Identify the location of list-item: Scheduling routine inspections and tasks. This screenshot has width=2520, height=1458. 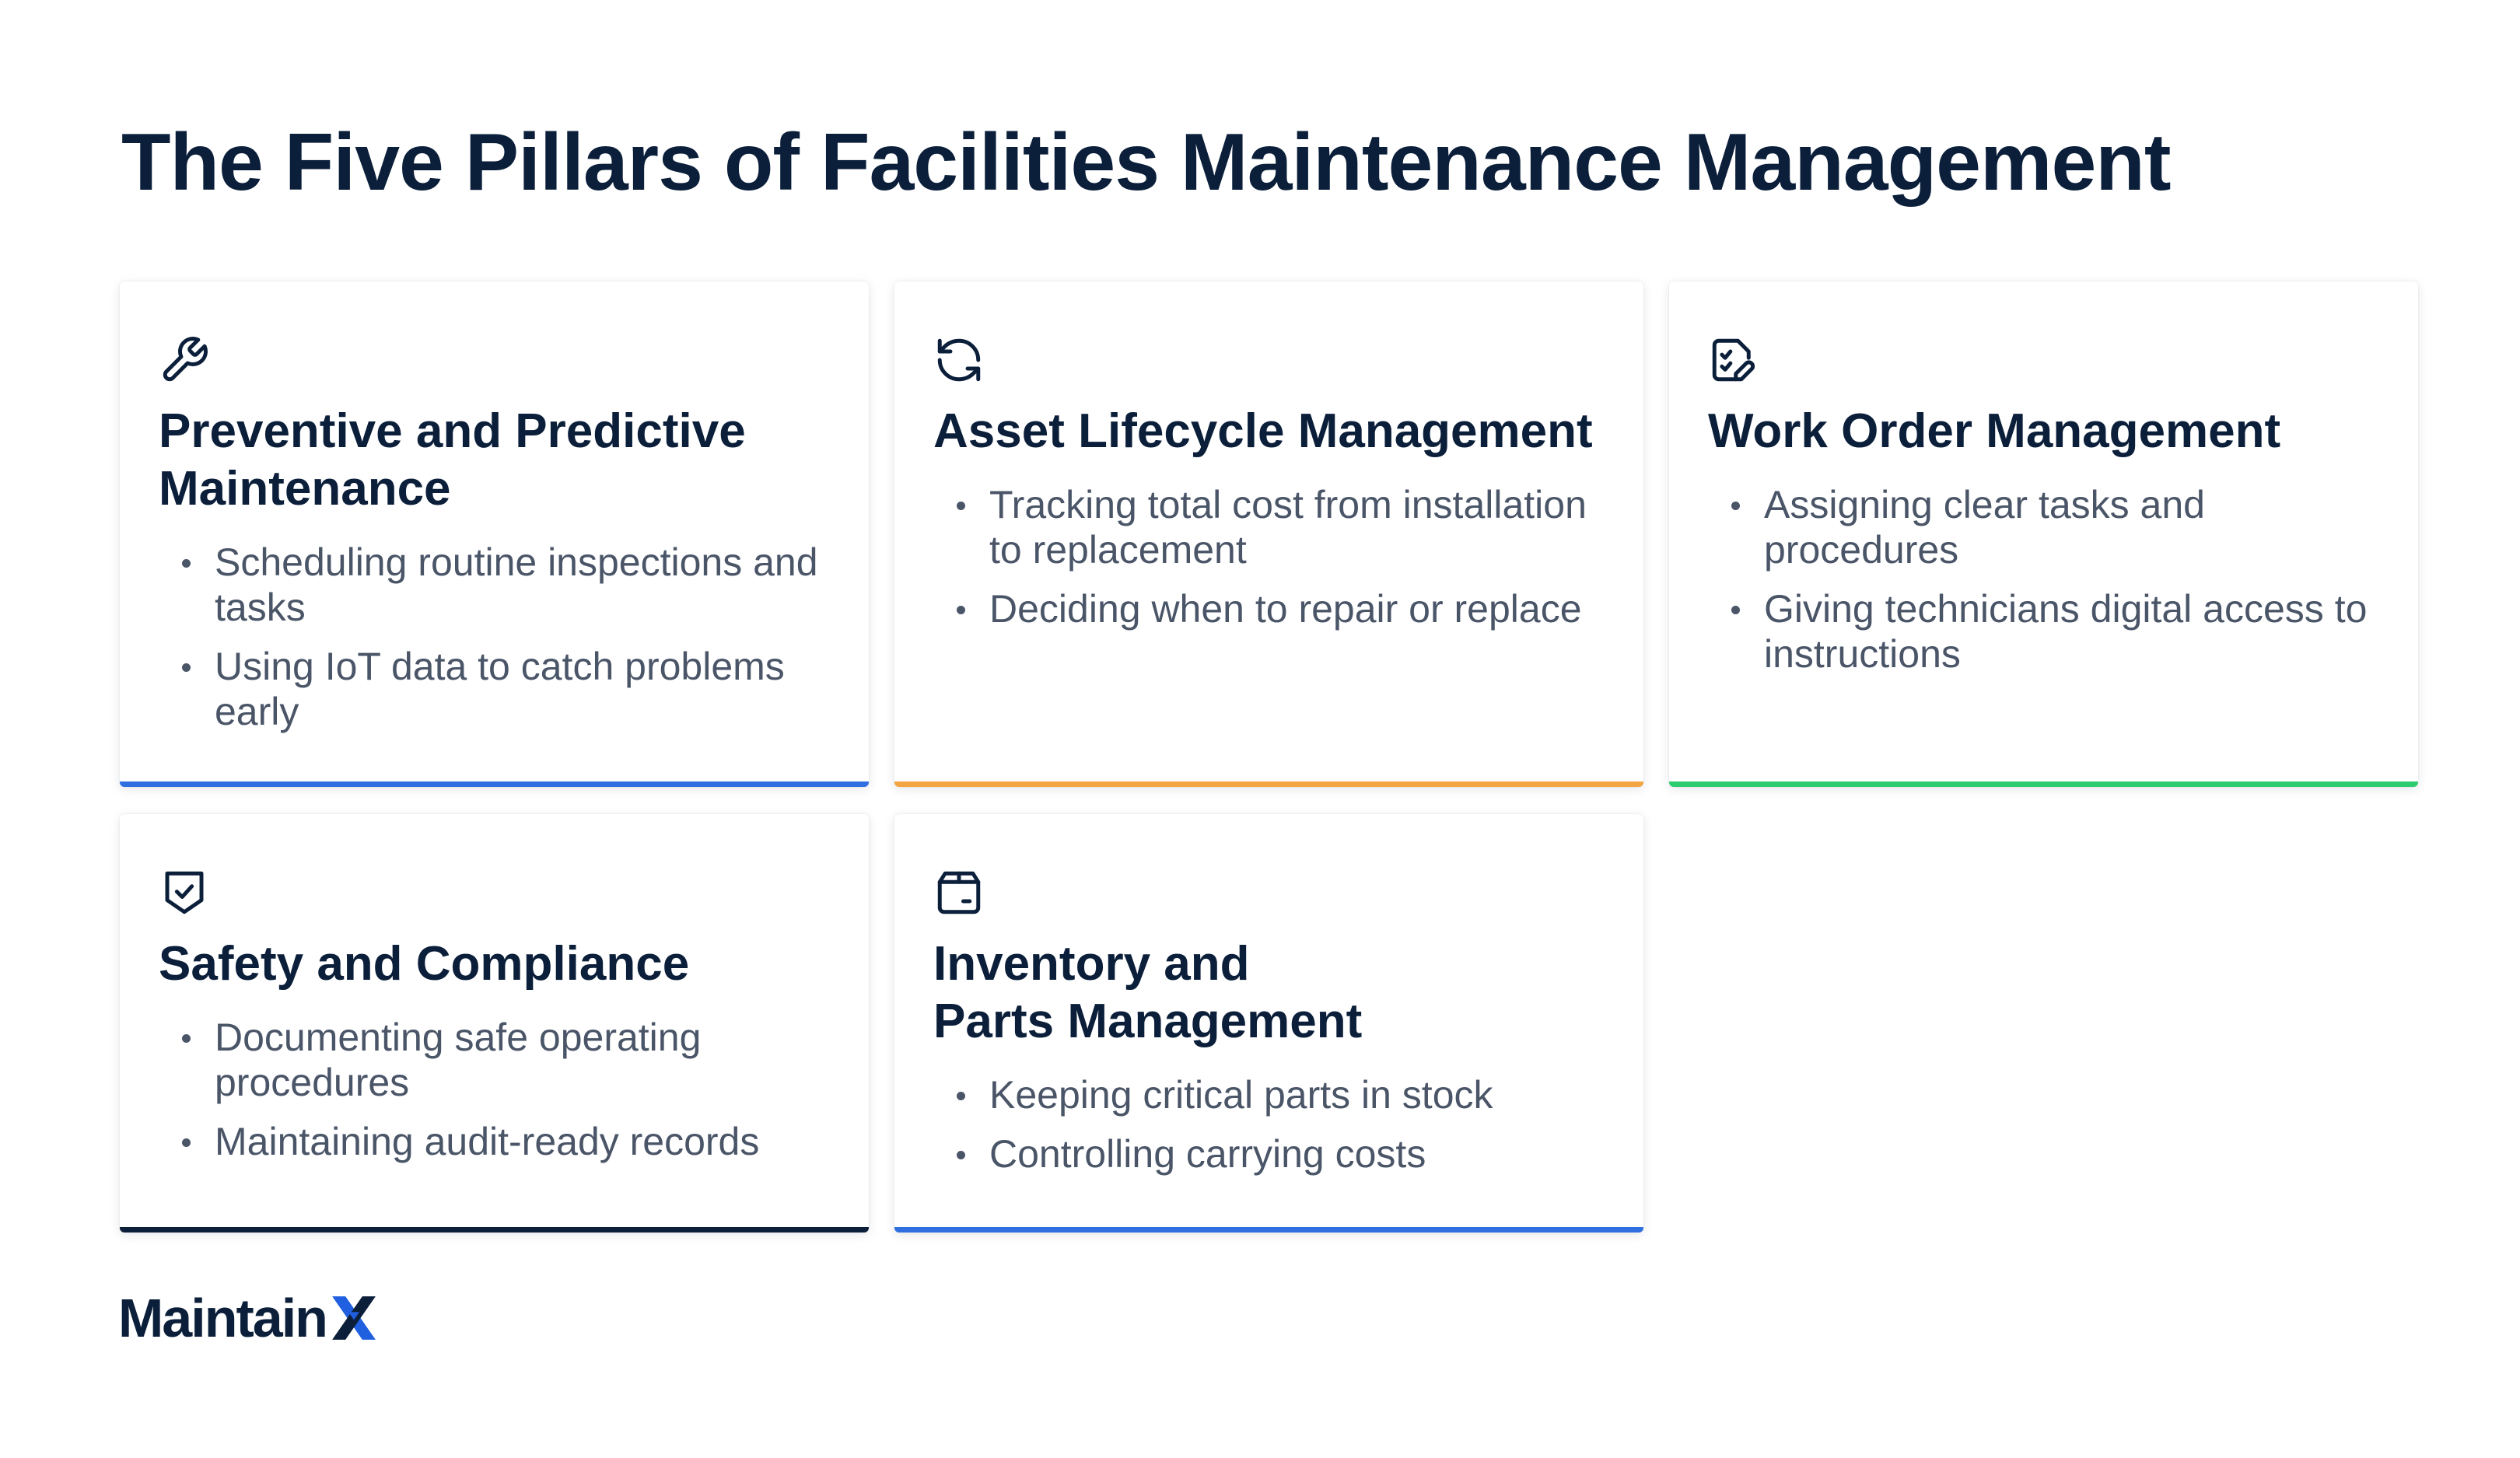
(495, 585).